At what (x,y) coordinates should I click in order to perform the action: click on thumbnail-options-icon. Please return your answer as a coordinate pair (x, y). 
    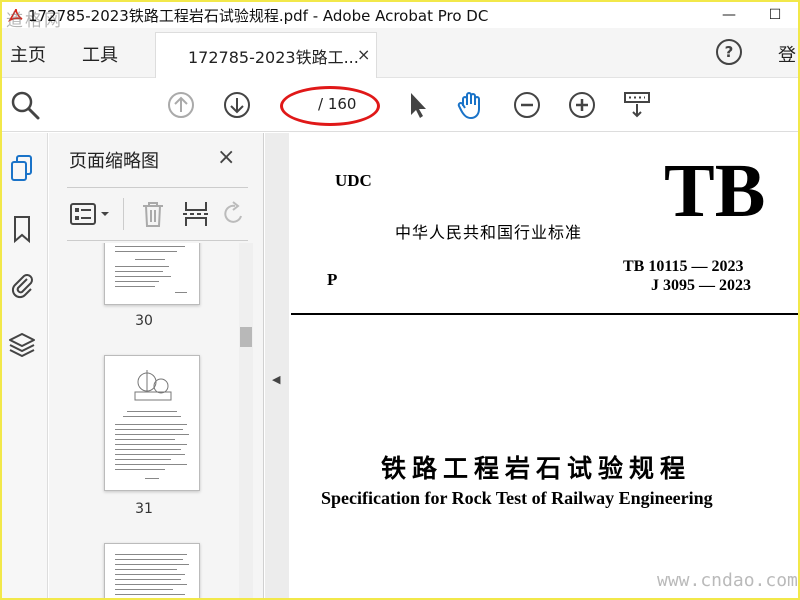
    Looking at the image, I should click on (92, 214).